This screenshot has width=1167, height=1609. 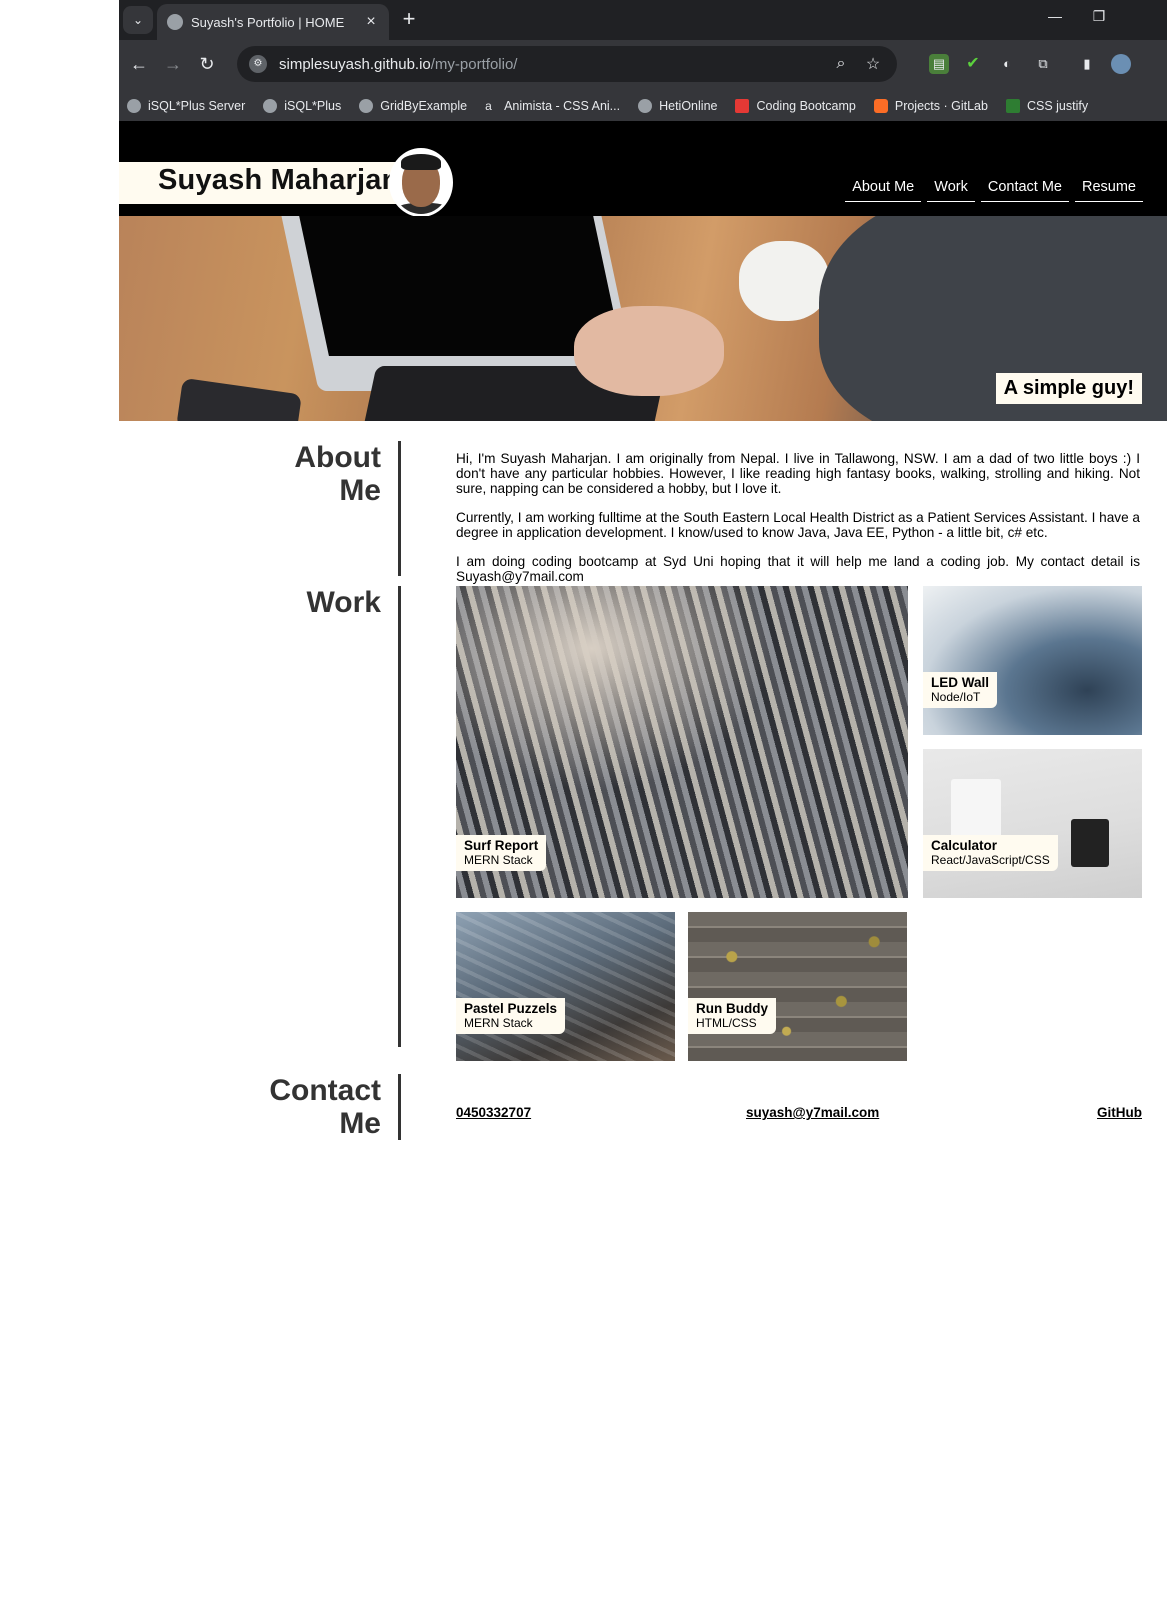 I want to click on profile-avatar-icon, so click(x=1121, y=64).